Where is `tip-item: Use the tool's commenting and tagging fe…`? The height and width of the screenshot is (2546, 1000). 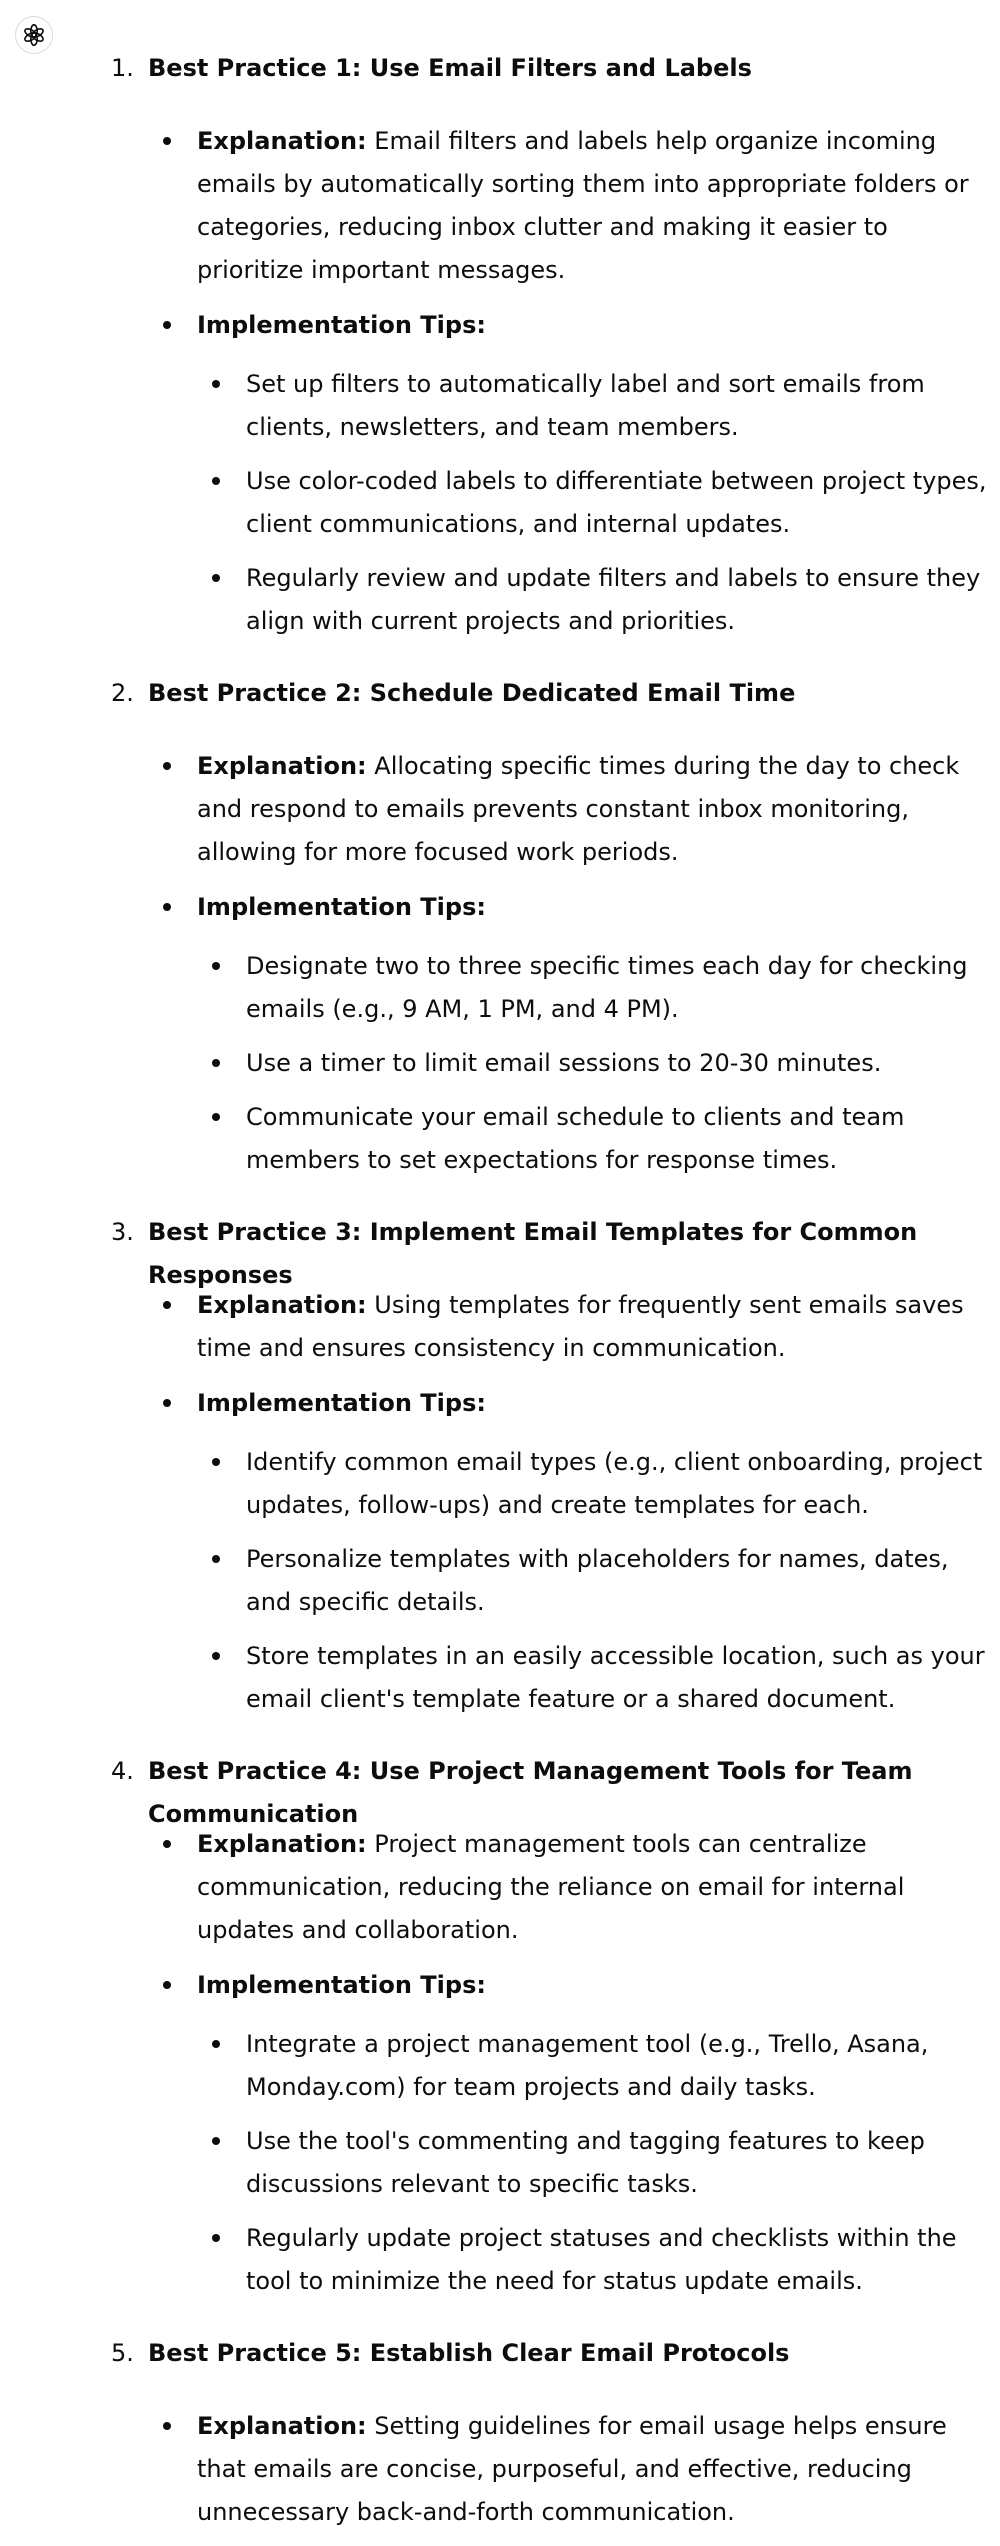
tip-item: Use the tool's commenting and tagging fe… is located at coordinates (500, 2163).